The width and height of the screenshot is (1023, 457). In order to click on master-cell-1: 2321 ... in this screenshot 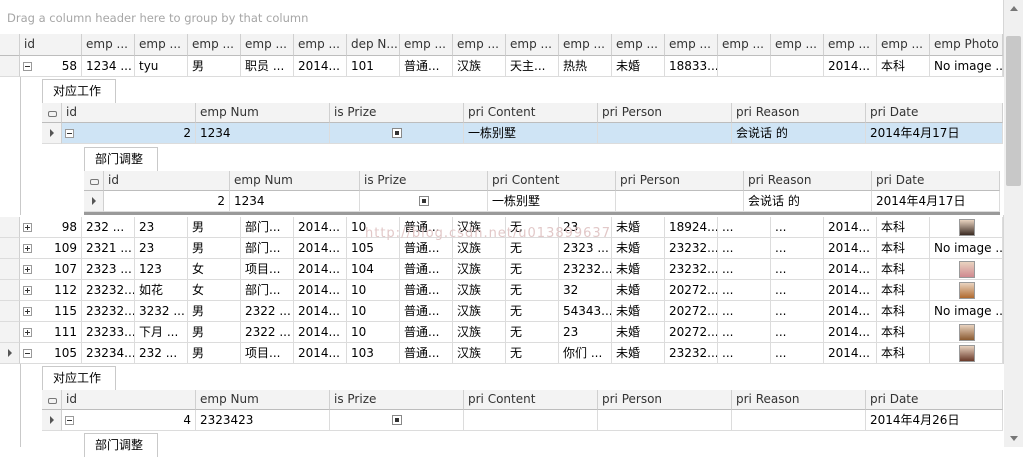, I will do `click(108, 248)`.